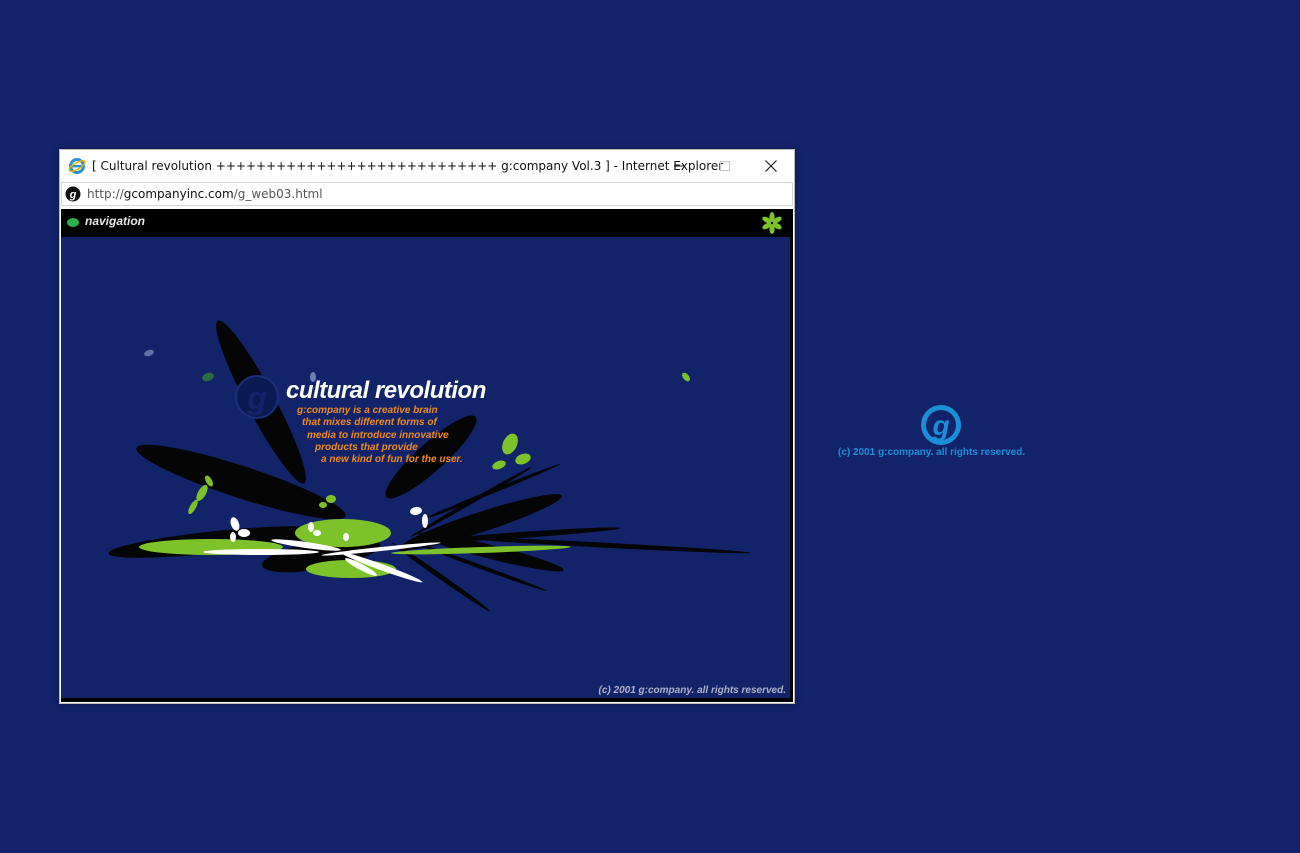 This screenshot has width=1300, height=853. I want to click on navigation-link: navigation, so click(115, 221).